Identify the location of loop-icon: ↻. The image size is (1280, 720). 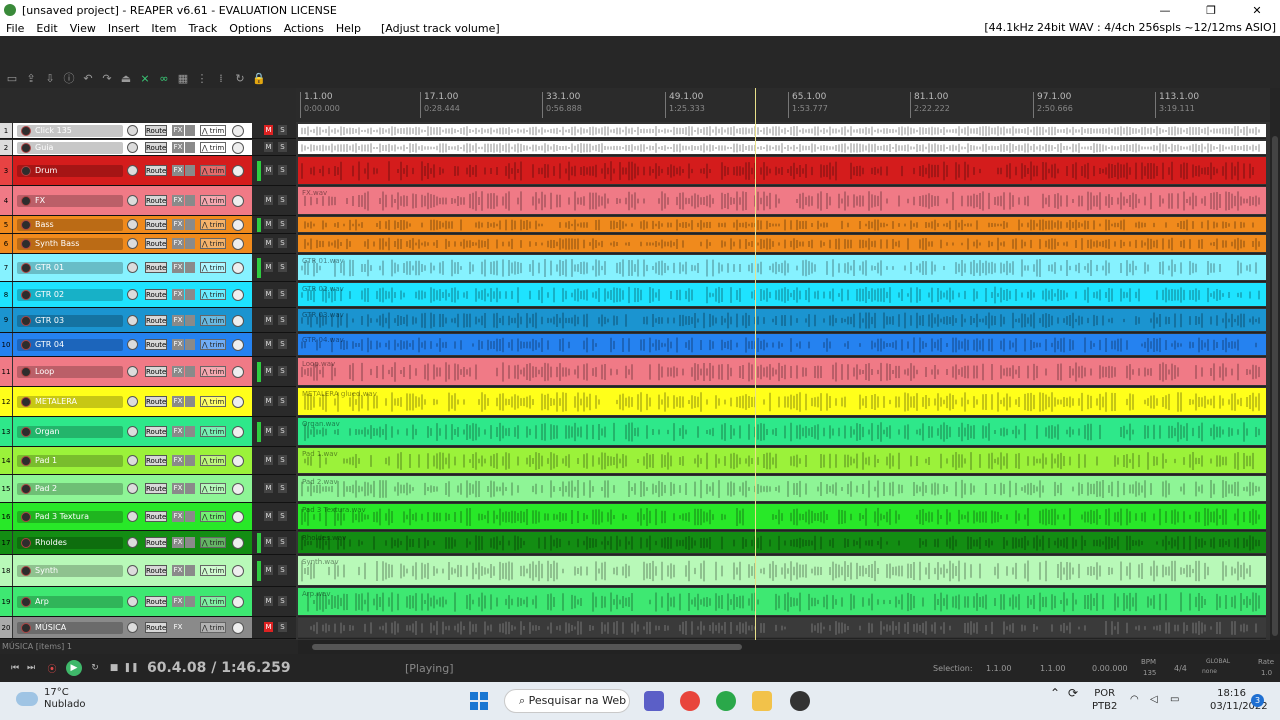
(240, 78).